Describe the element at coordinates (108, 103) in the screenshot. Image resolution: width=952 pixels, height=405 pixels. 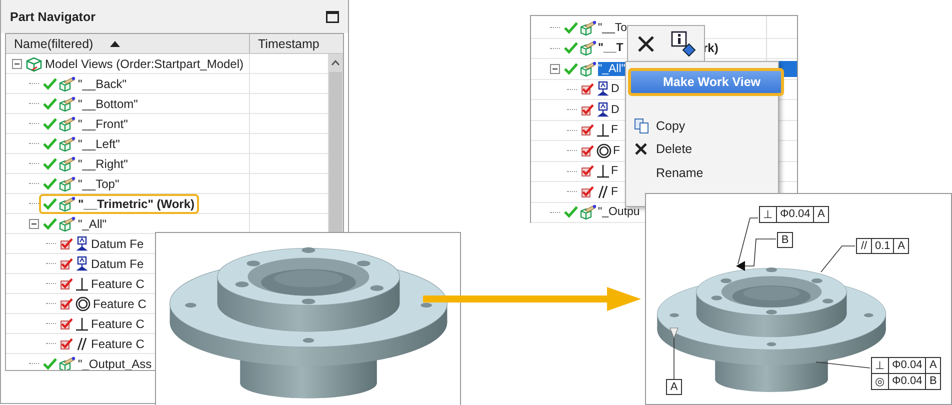
I see `tree-item: "__Bottom"` at that location.